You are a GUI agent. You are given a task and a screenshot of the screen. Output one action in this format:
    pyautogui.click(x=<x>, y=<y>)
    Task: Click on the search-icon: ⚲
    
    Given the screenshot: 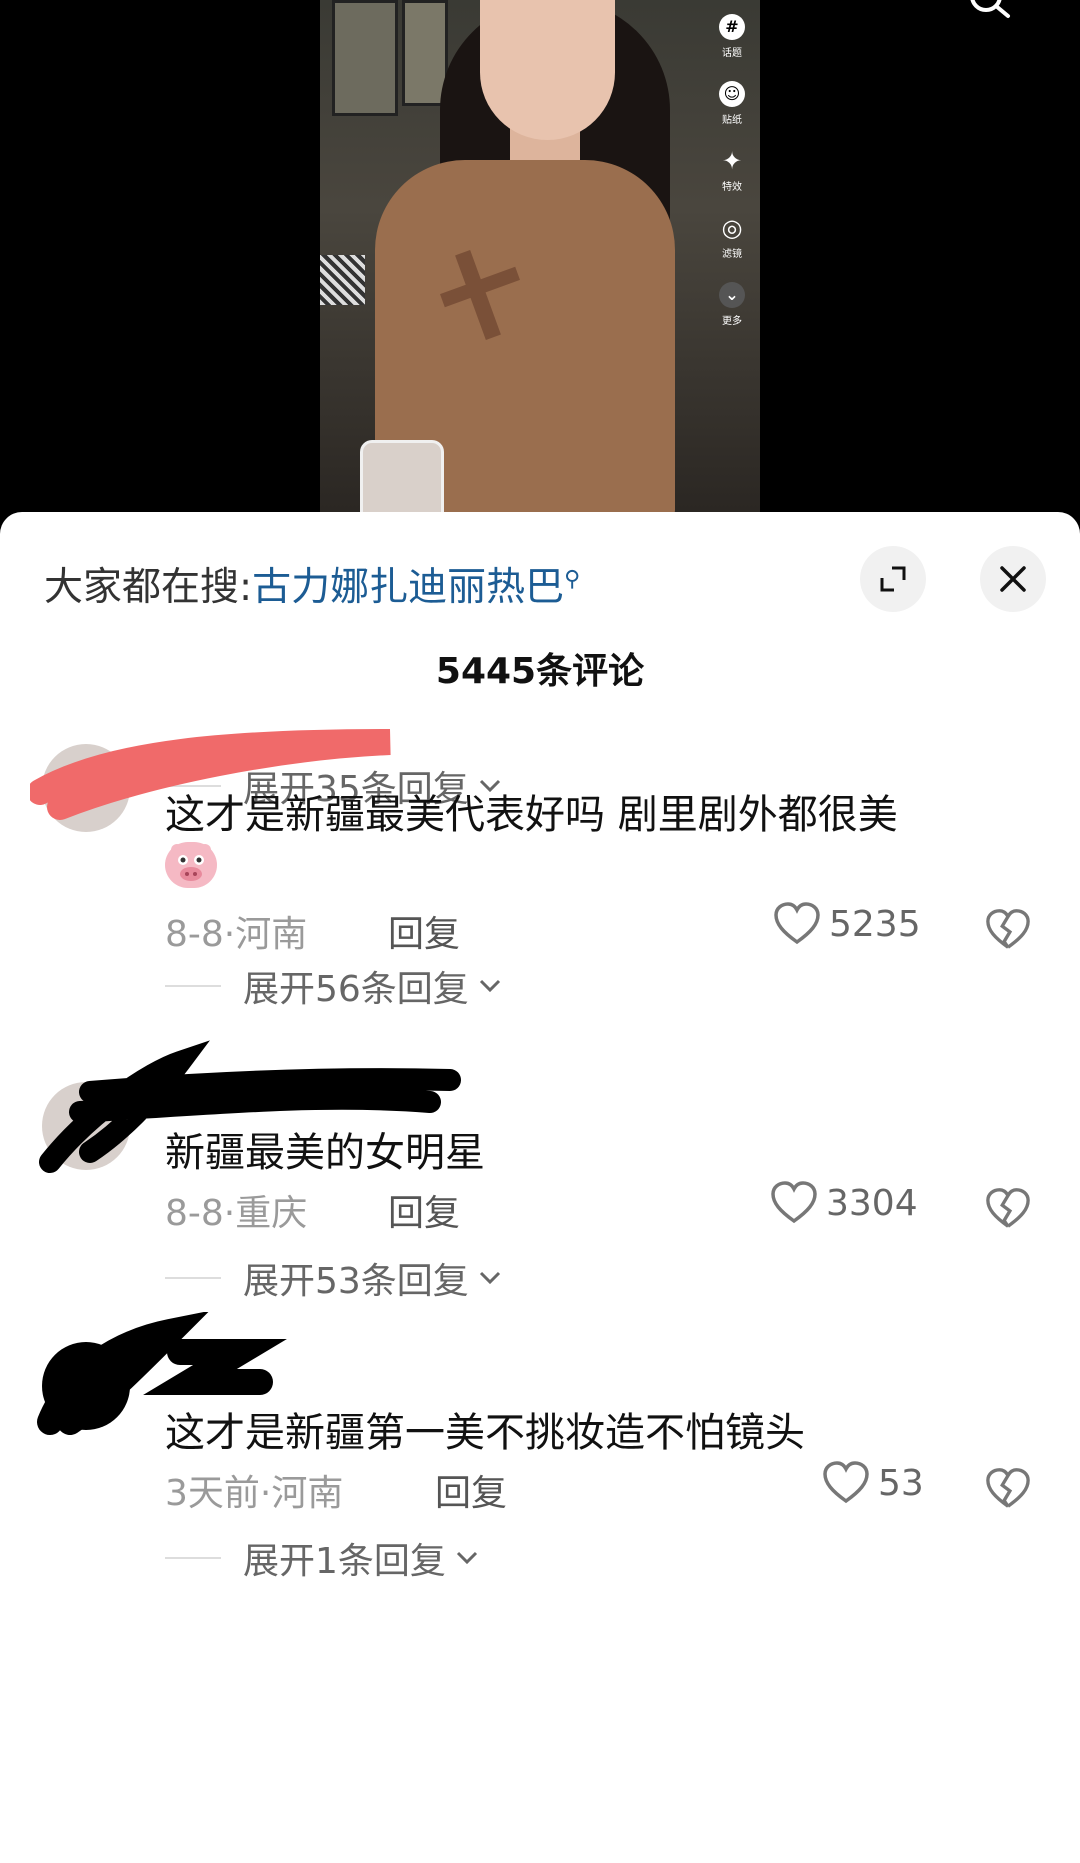 What is the action you would take?
    pyautogui.click(x=572, y=579)
    